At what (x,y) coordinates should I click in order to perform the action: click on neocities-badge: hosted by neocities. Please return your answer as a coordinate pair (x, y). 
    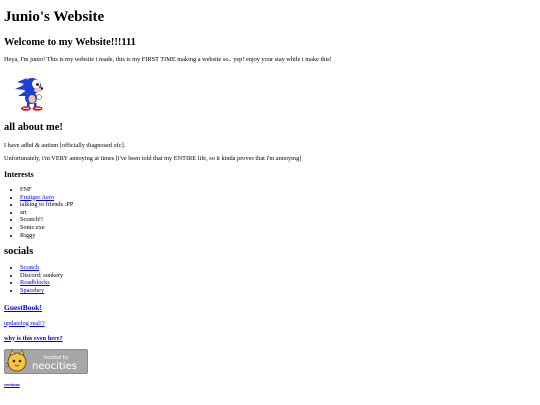
    Looking at the image, I should click on (46, 361).